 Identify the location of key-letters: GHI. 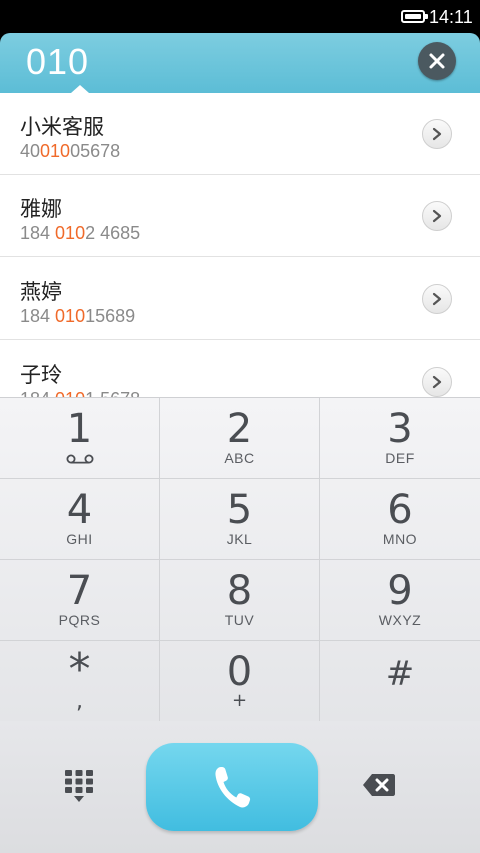
(79, 539).